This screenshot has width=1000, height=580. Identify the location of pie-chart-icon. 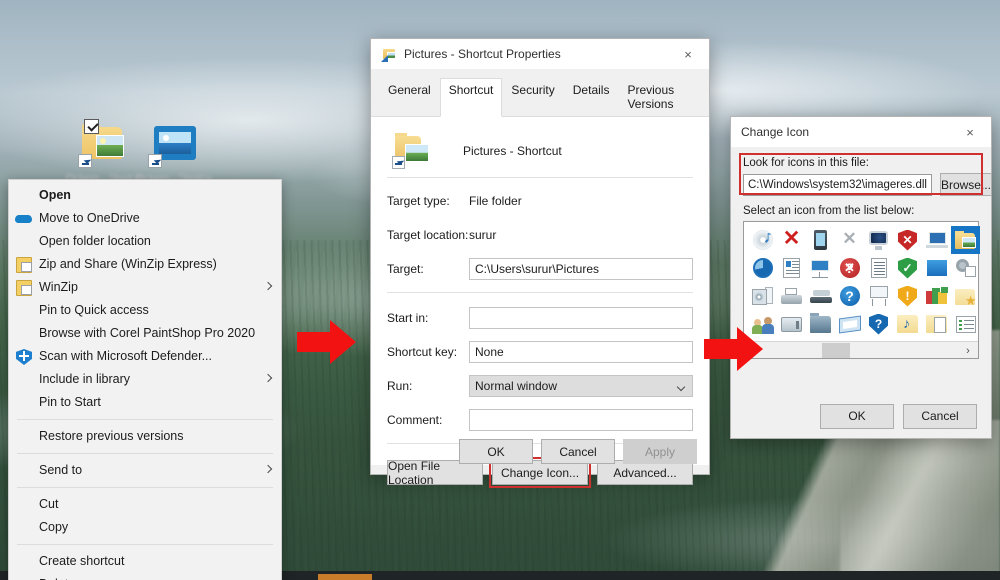
(762, 268).